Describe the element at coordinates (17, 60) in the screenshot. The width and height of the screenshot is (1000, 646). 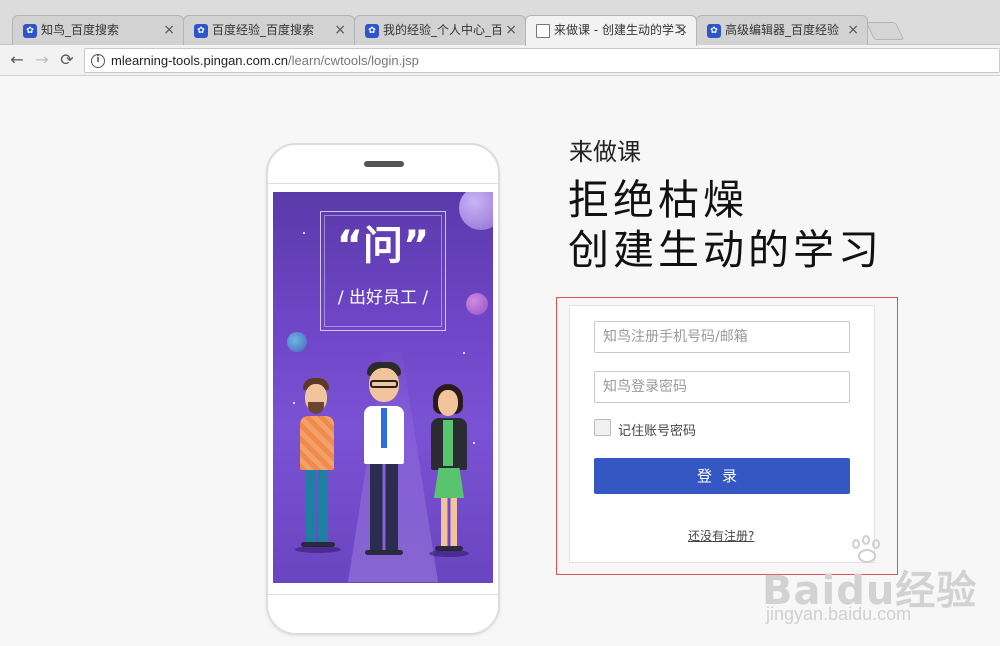
I see `back-arrow-icon: ←` at that location.